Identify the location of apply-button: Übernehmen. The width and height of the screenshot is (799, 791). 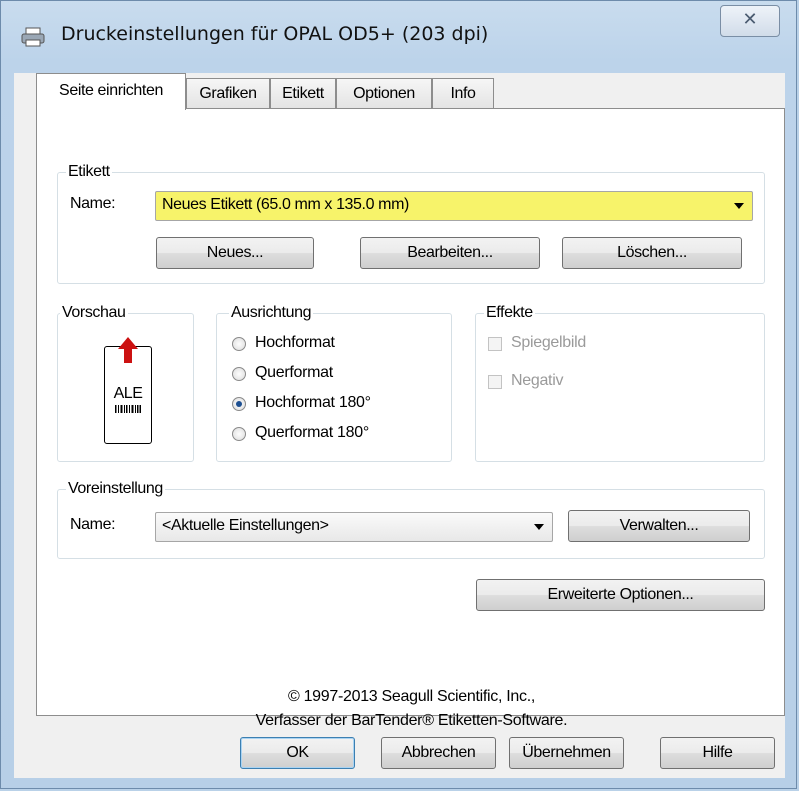
(566, 753).